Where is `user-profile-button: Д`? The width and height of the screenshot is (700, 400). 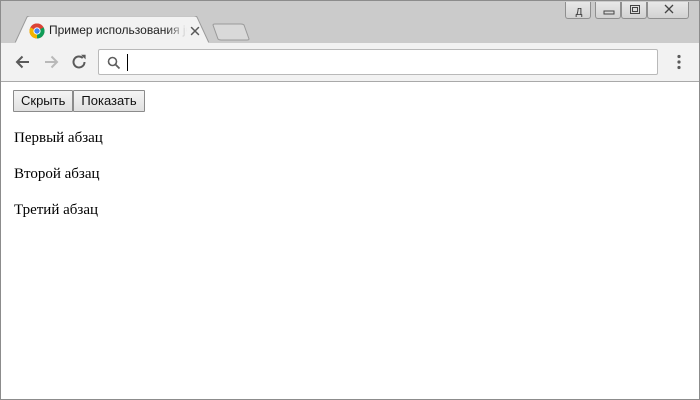
user-profile-button: Д is located at coordinates (578, 10).